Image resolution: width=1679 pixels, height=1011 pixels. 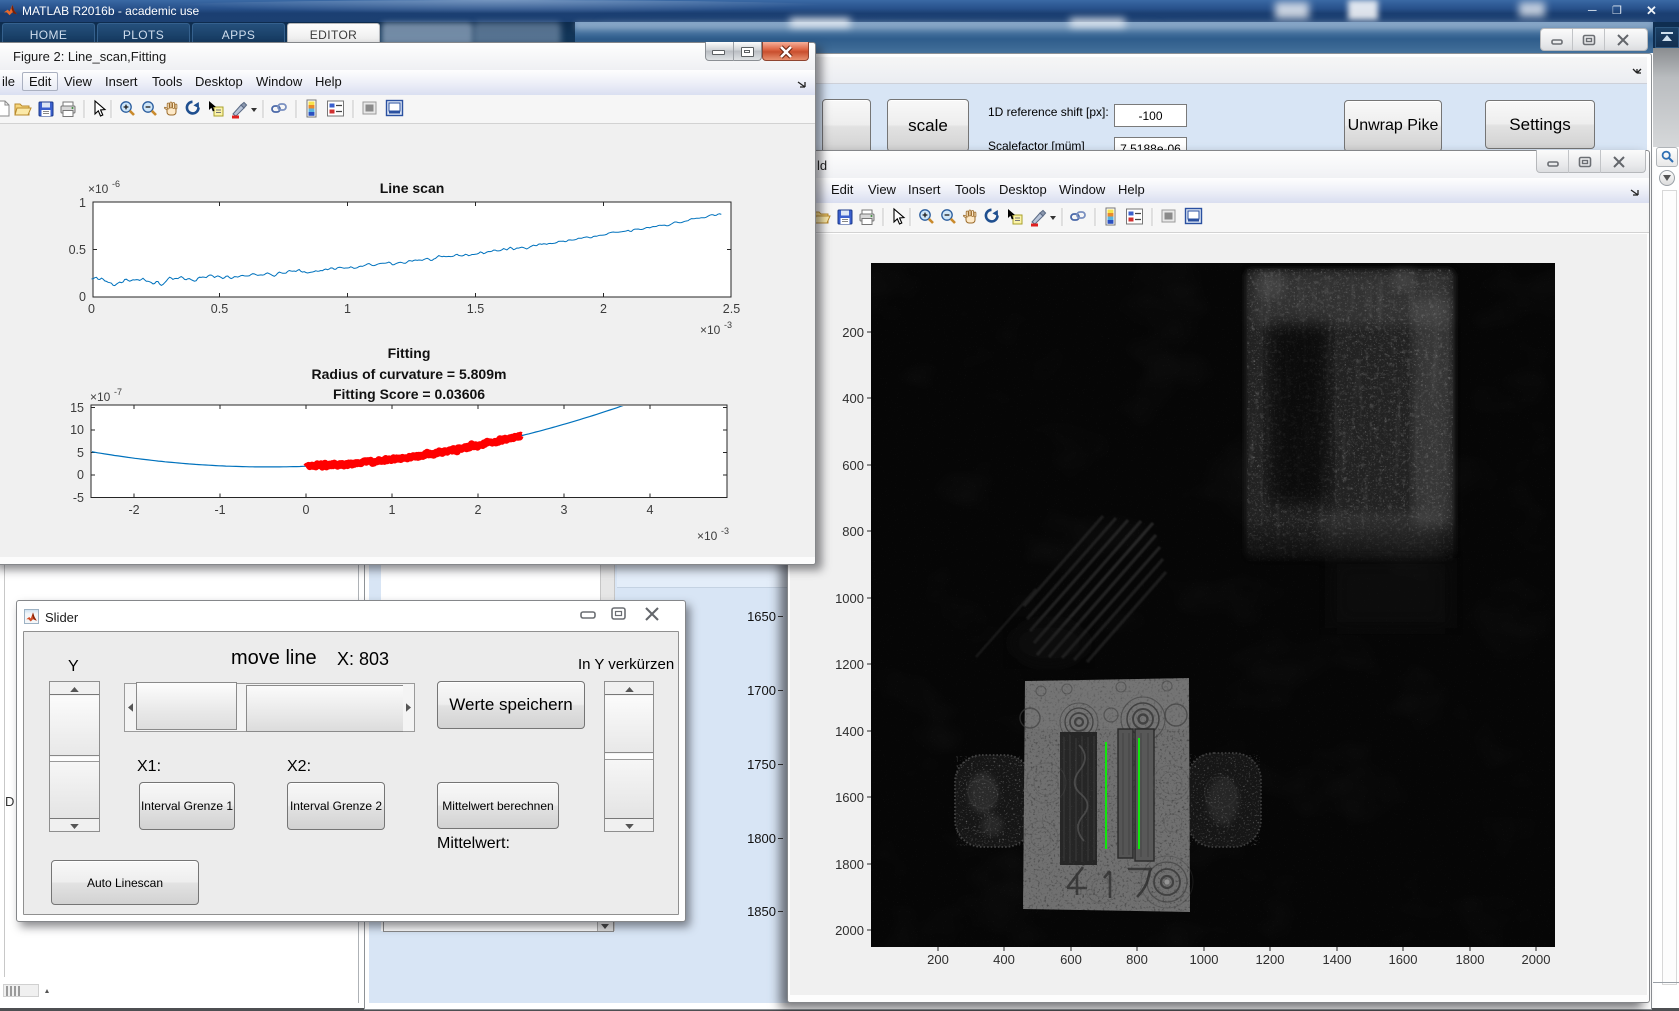 What do you see at coordinates (77, 430) in the screenshot?
I see `svg-text: 10` at bounding box center [77, 430].